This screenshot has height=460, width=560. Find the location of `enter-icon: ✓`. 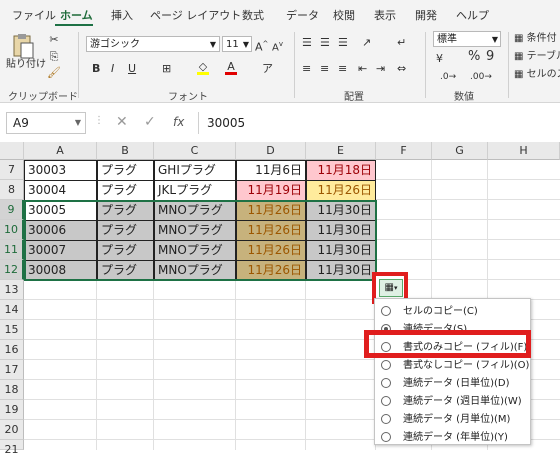

enter-icon: ✓ is located at coordinates (150, 122).